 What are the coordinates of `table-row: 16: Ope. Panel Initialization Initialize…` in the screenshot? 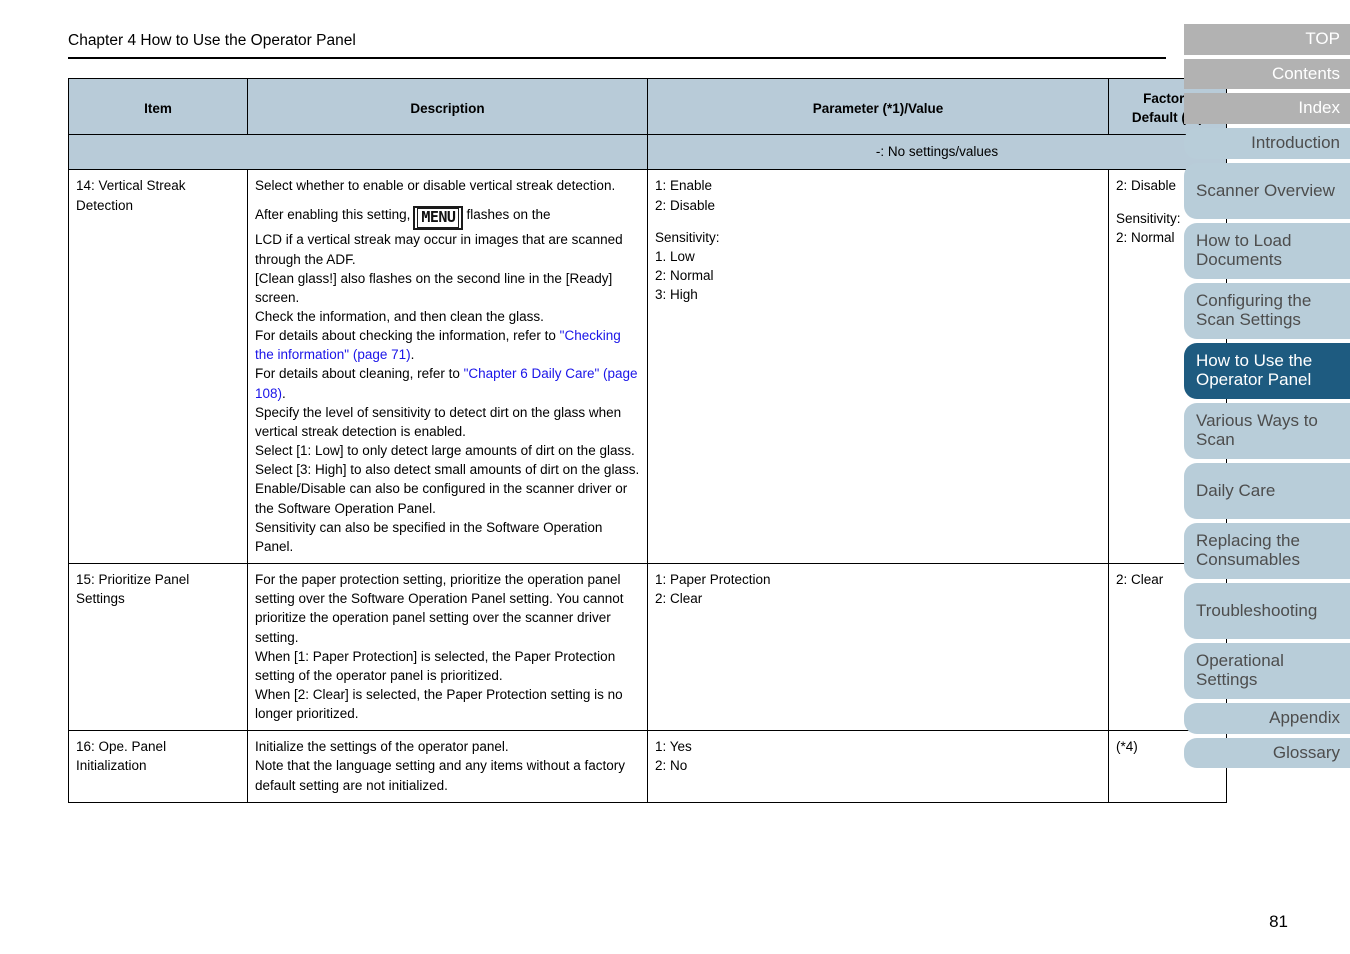 It's located at (647, 766).